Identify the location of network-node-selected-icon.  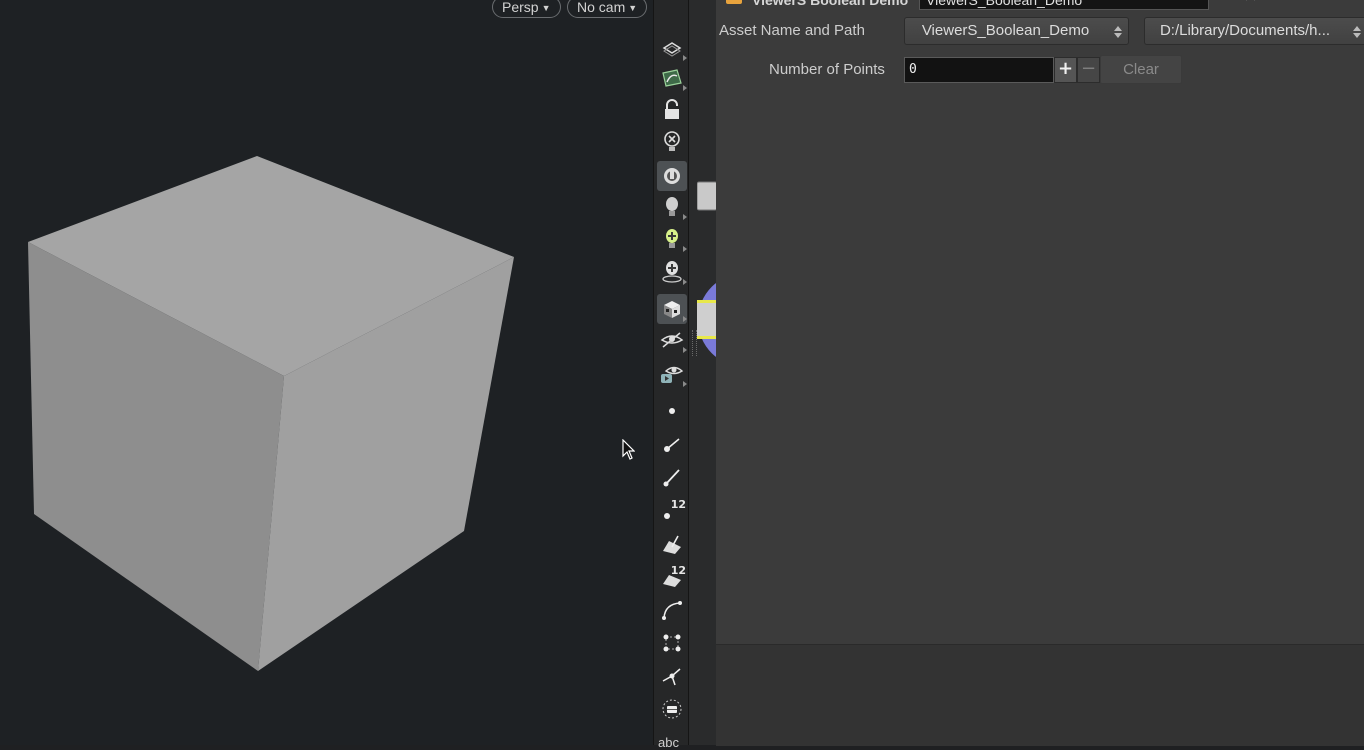
(707, 320).